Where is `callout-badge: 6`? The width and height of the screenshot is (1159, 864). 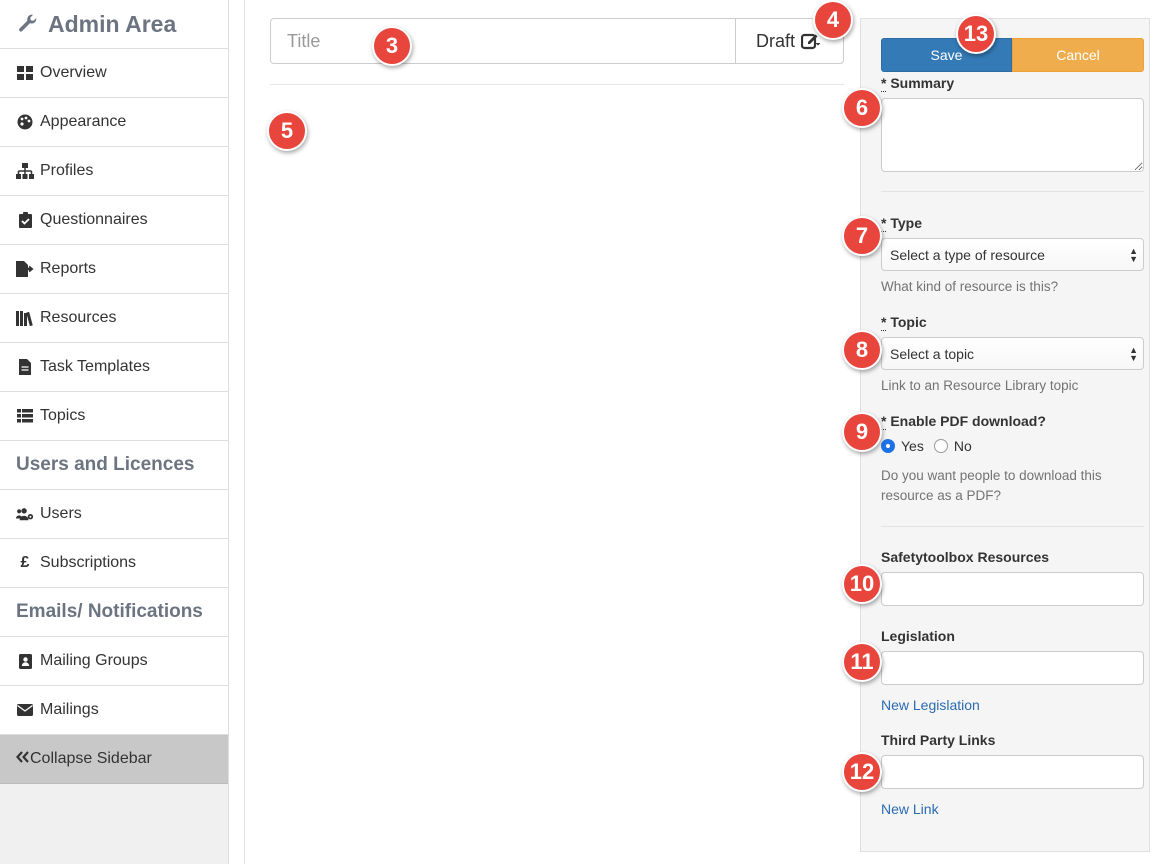
callout-badge: 6 is located at coordinates (862, 108).